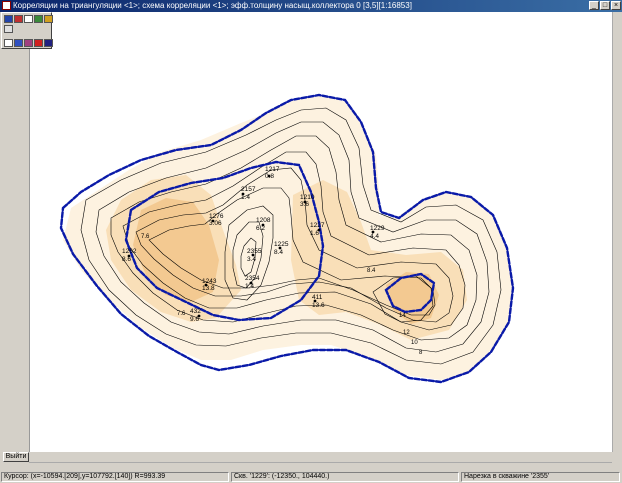  Describe the element at coordinates (38, 19) in the screenshot. I see `layer-tool-icon` at that location.